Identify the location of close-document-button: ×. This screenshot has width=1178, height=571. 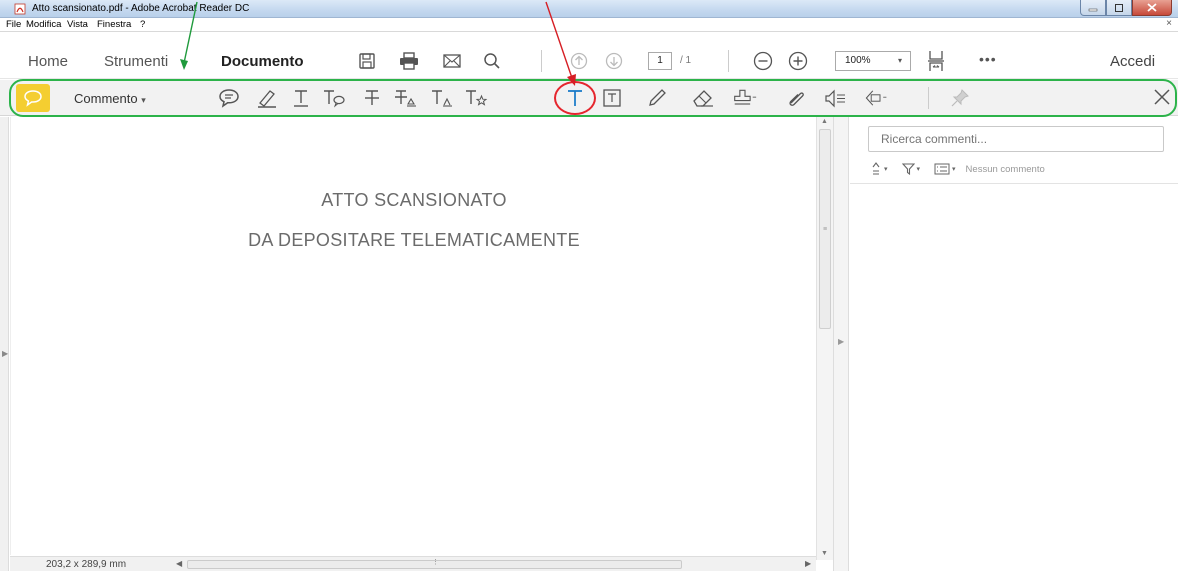
(1169, 23).